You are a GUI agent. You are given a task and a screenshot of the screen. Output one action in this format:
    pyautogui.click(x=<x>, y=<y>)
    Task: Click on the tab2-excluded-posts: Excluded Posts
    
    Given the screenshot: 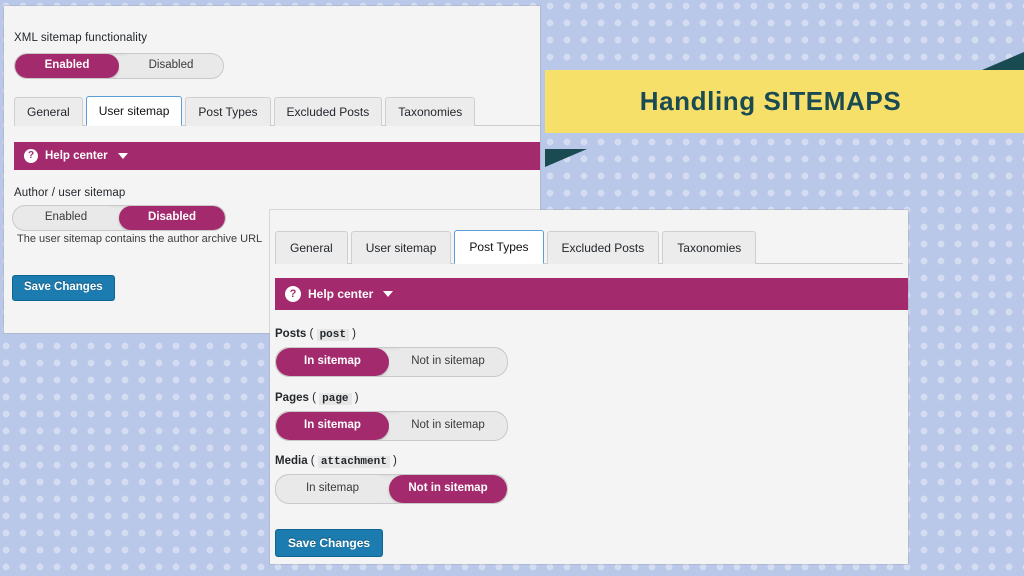 What is the action you would take?
    pyautogui.click(x=603, y=247)
    